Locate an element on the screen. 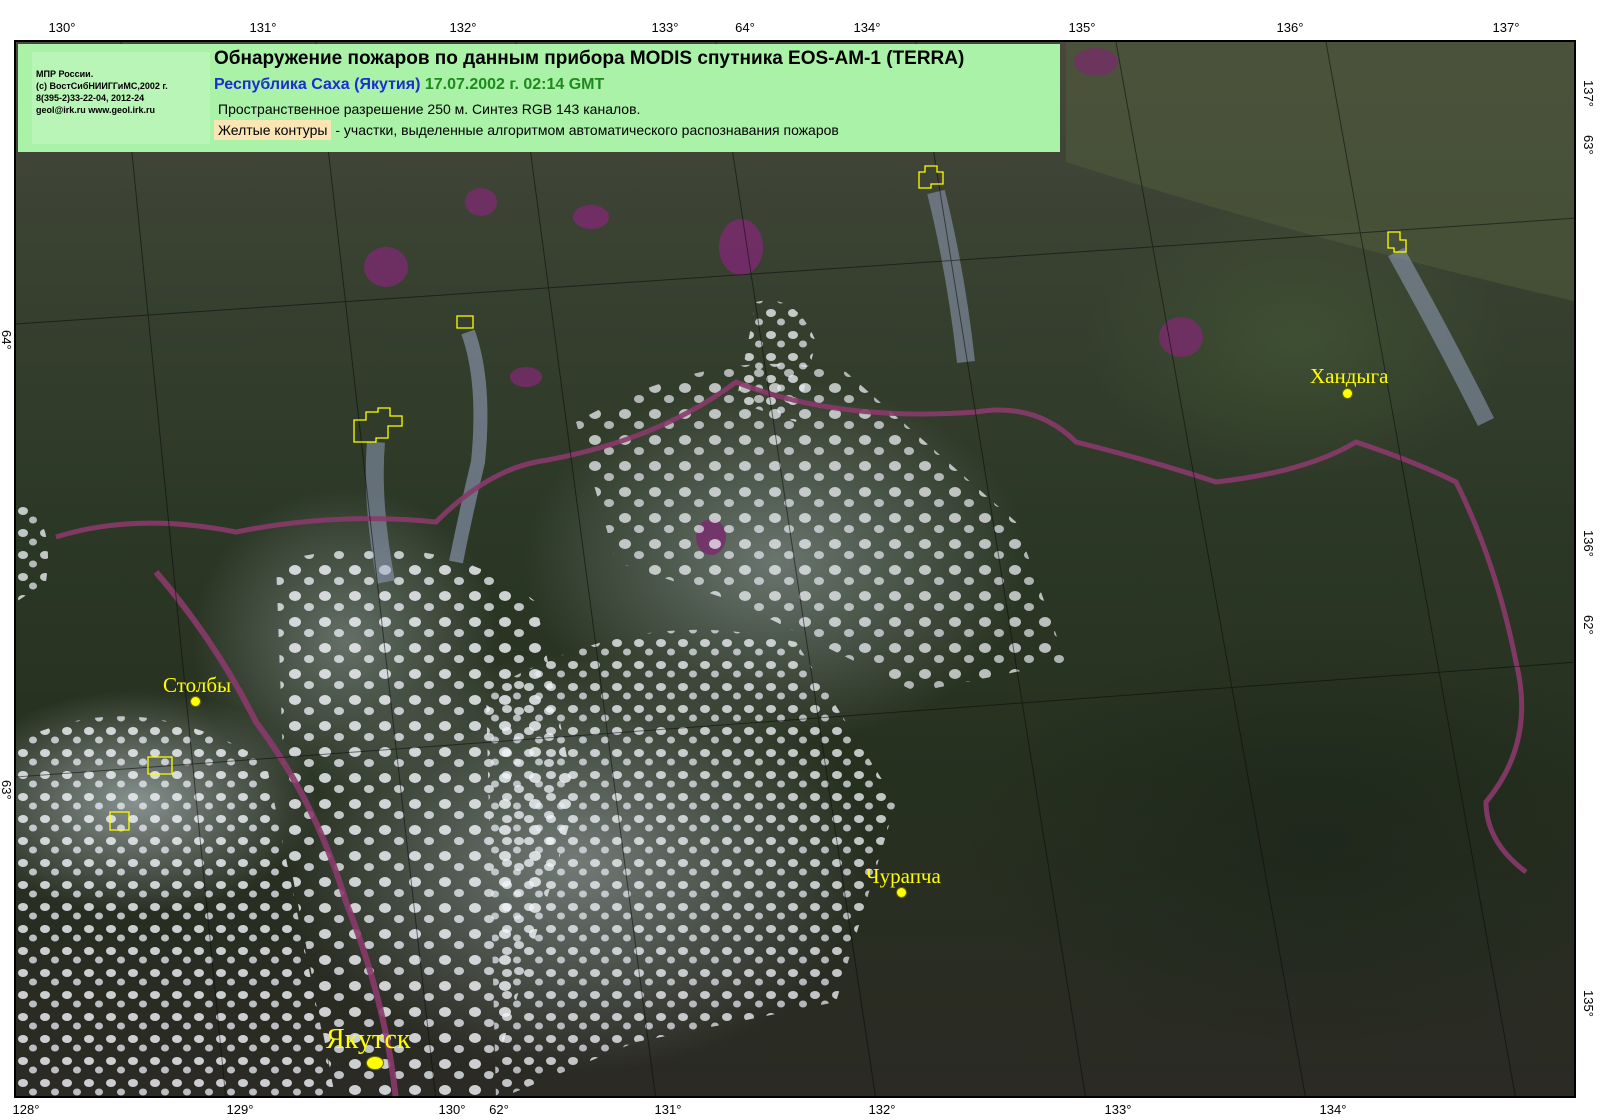 Image resolution: width=1604 pixels, height=1120 pixels. tick-top-4: 133° is located at coordinates (665, 27).